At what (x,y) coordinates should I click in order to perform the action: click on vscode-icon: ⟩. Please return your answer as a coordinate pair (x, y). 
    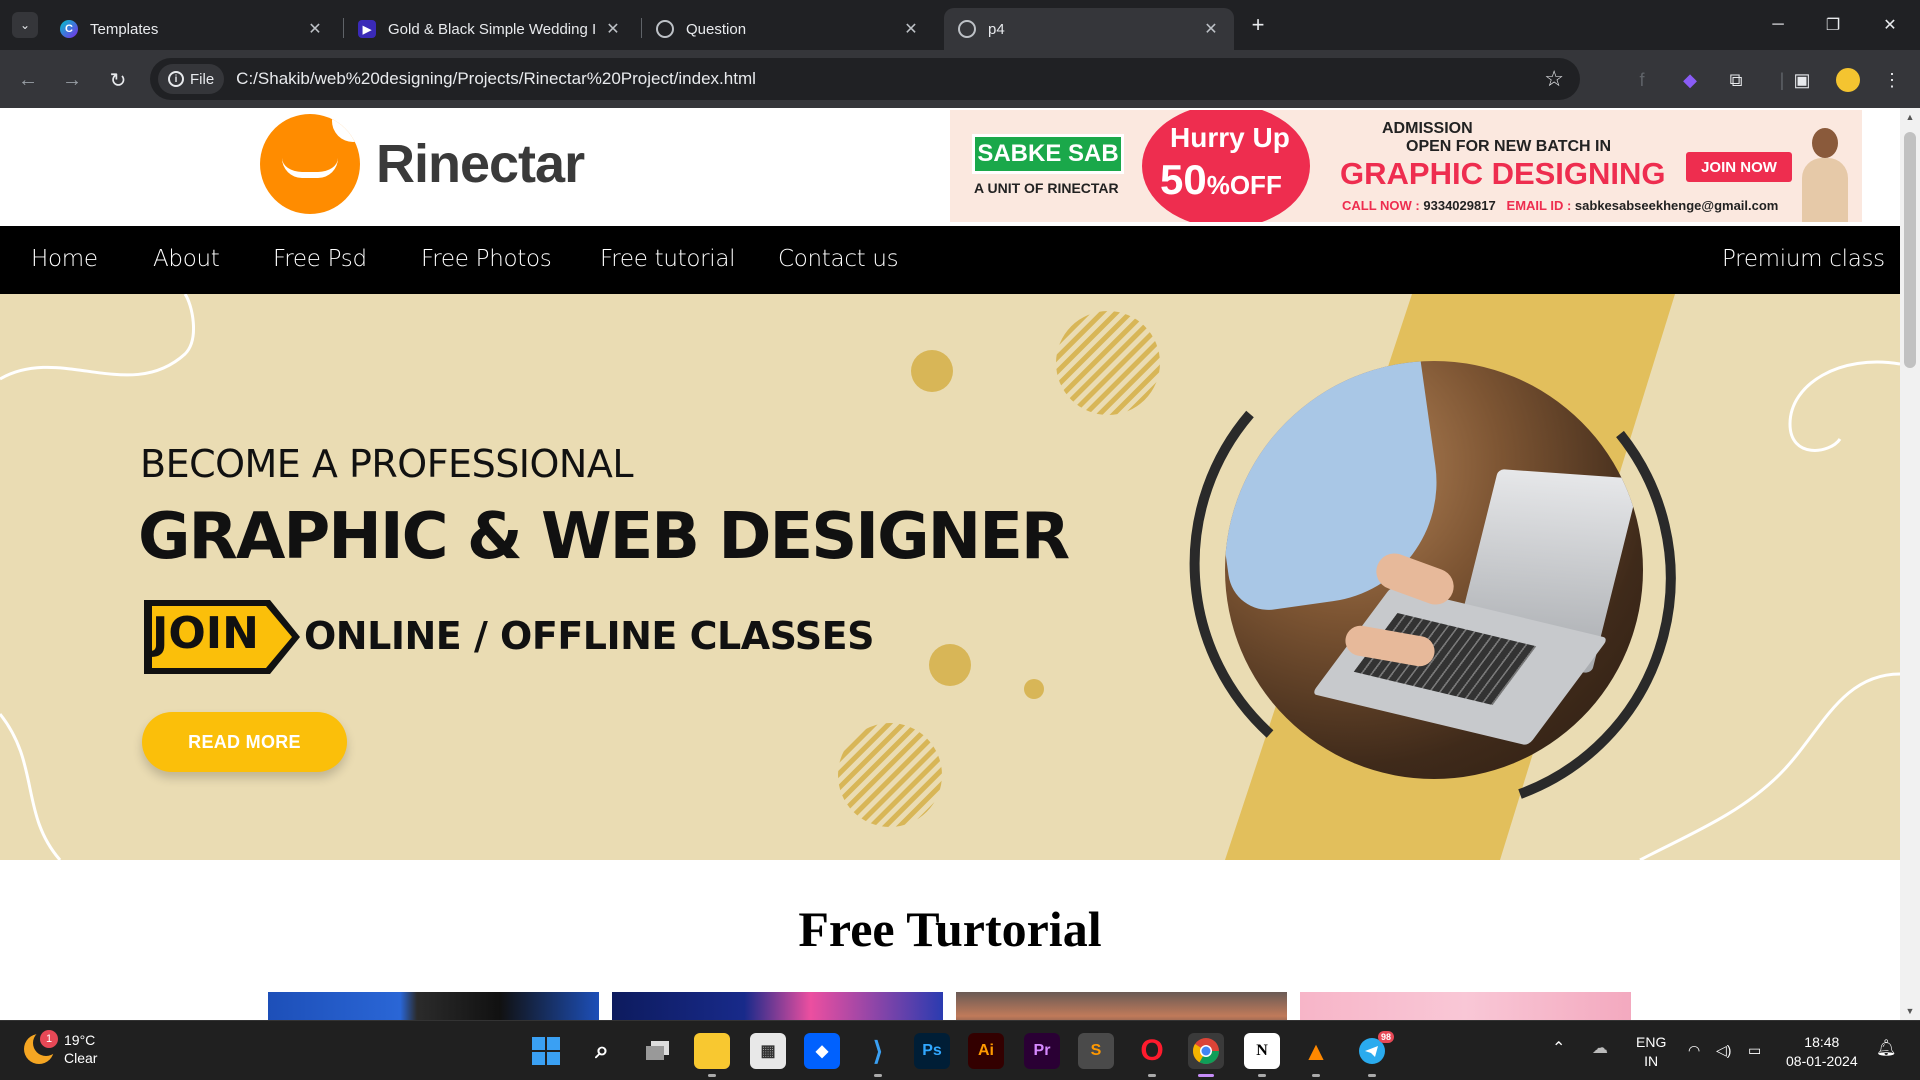
    Looking at the image, I should click on (878, 1055).